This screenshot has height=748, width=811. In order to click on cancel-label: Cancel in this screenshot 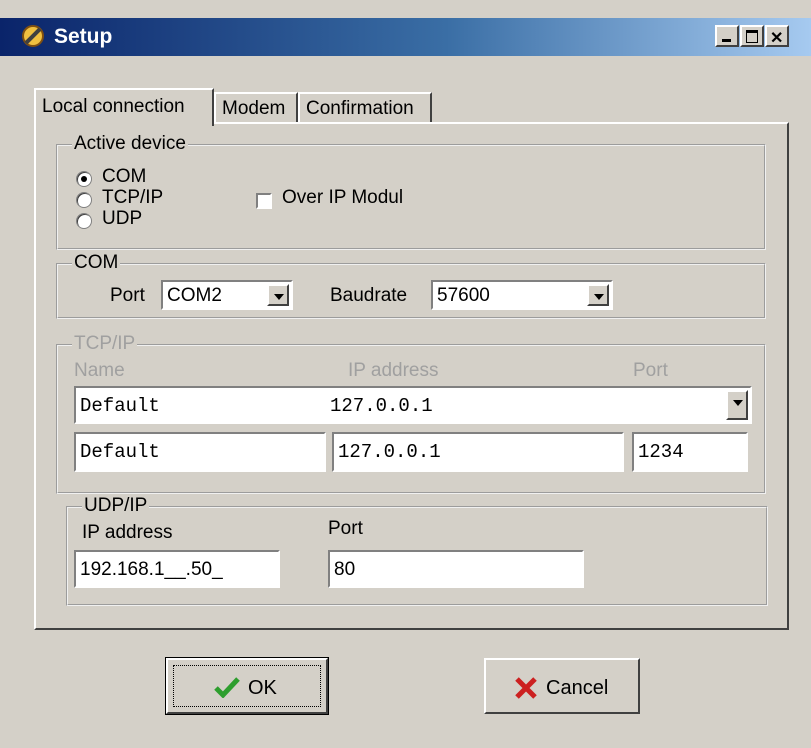, I will do `click(577, 688)`.